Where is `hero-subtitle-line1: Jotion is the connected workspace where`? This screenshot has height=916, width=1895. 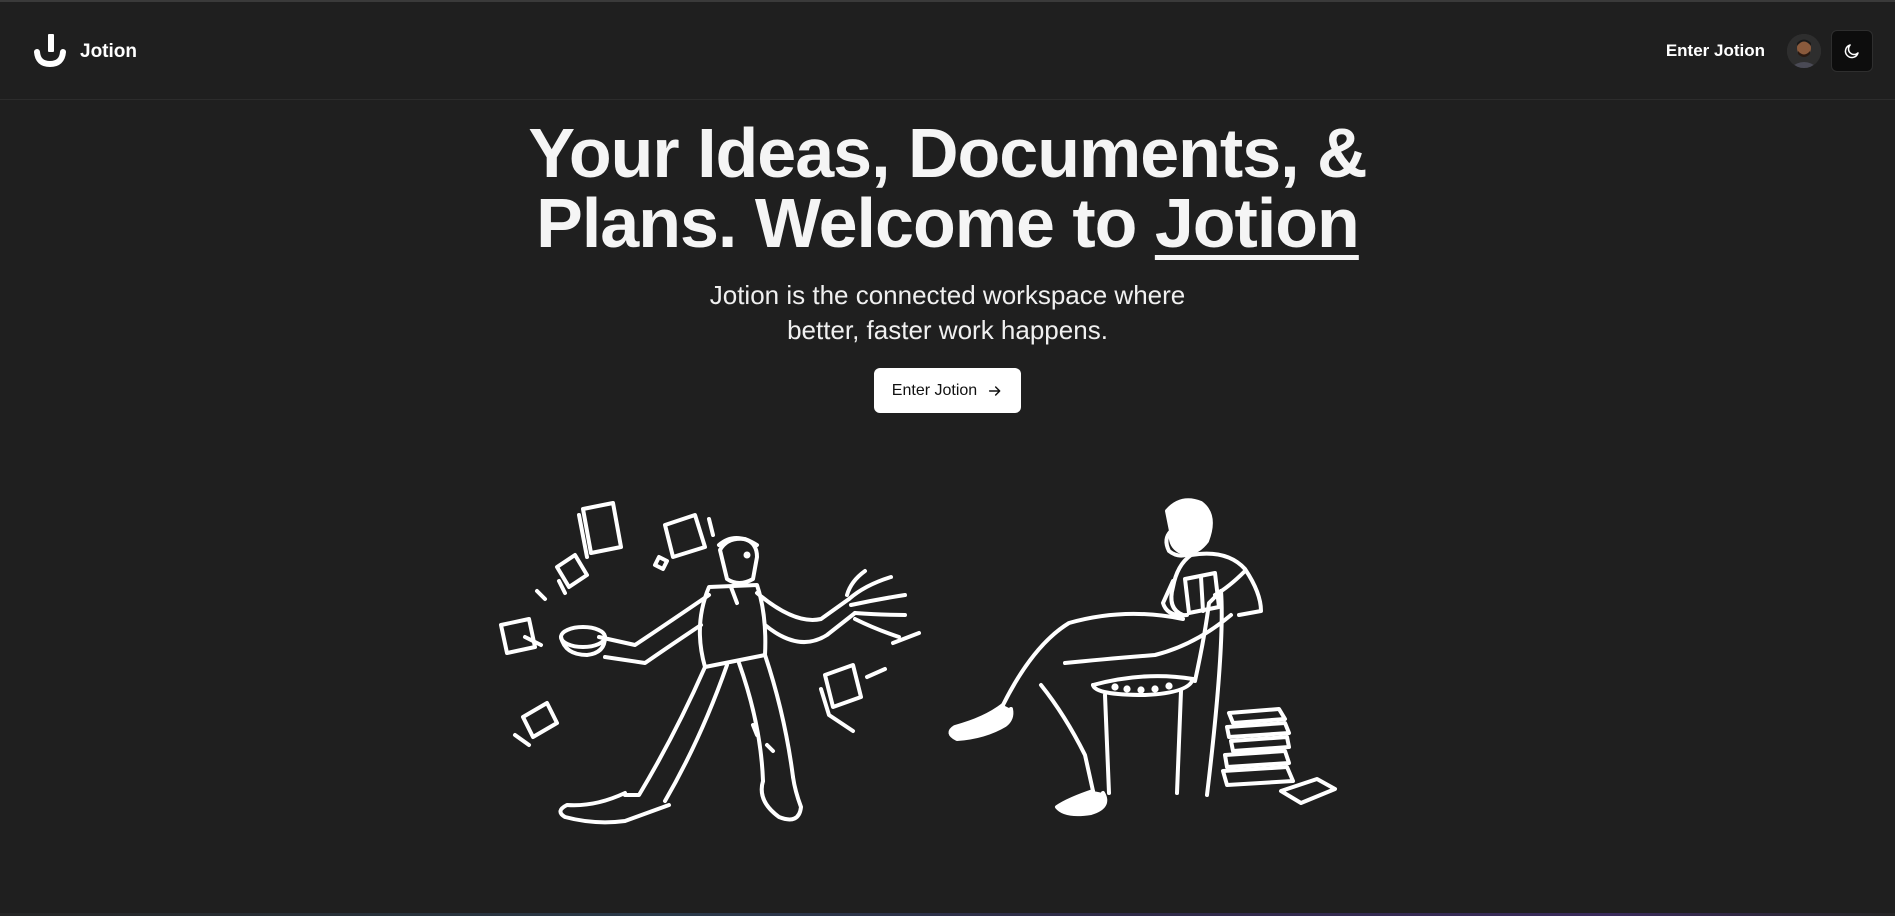 hero-subtitle-line1: Jotion is the connected workspace where is located at coordinates (947, 295).